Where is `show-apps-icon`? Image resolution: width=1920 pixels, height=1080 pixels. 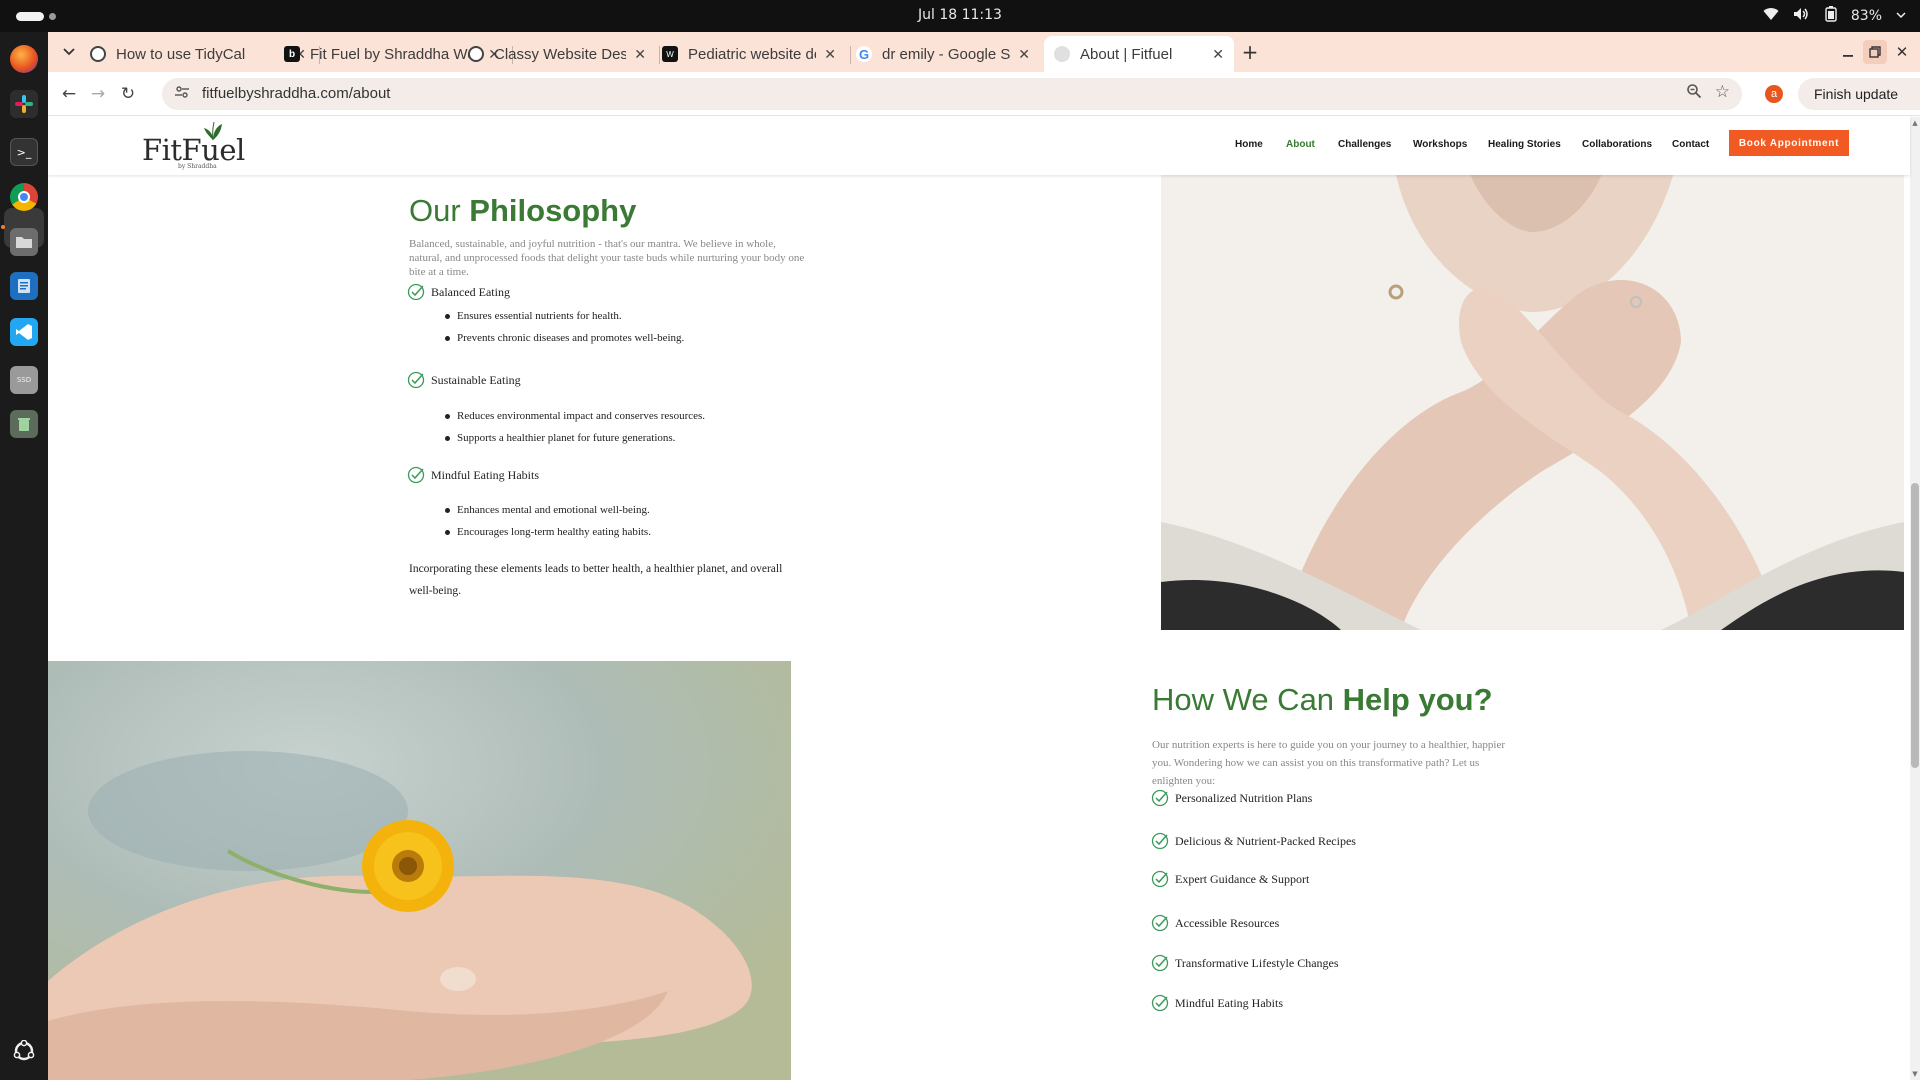 show-apps-icon is located at coordinates (24, 1051).